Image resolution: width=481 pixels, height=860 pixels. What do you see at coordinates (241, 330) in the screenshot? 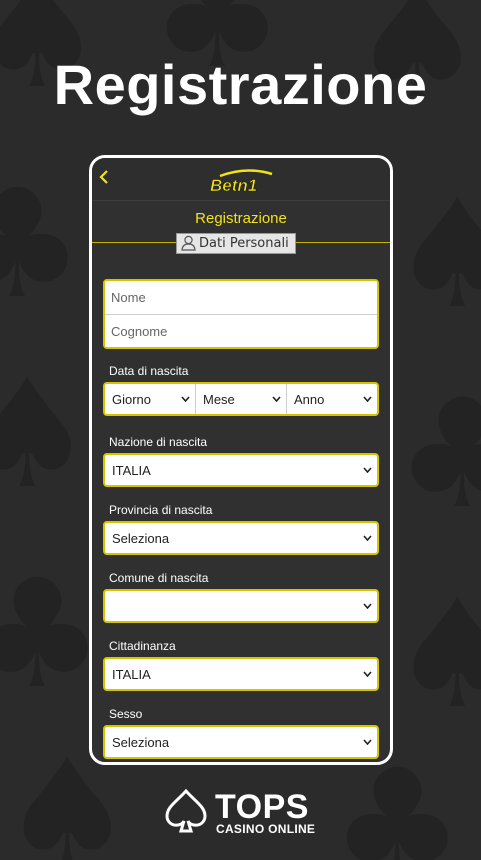
I see `last-name-input` at bounding box center [241, 330].